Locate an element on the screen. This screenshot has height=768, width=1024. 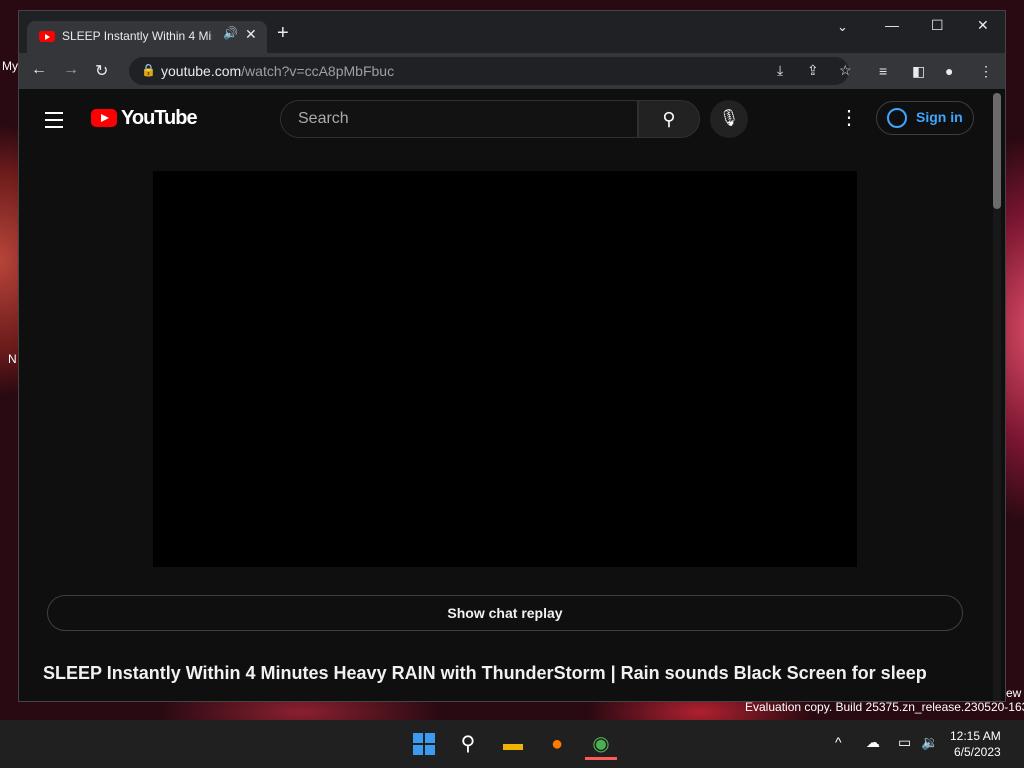
bookmark-star-icon: ☆ is located at coordinates (845, 70).